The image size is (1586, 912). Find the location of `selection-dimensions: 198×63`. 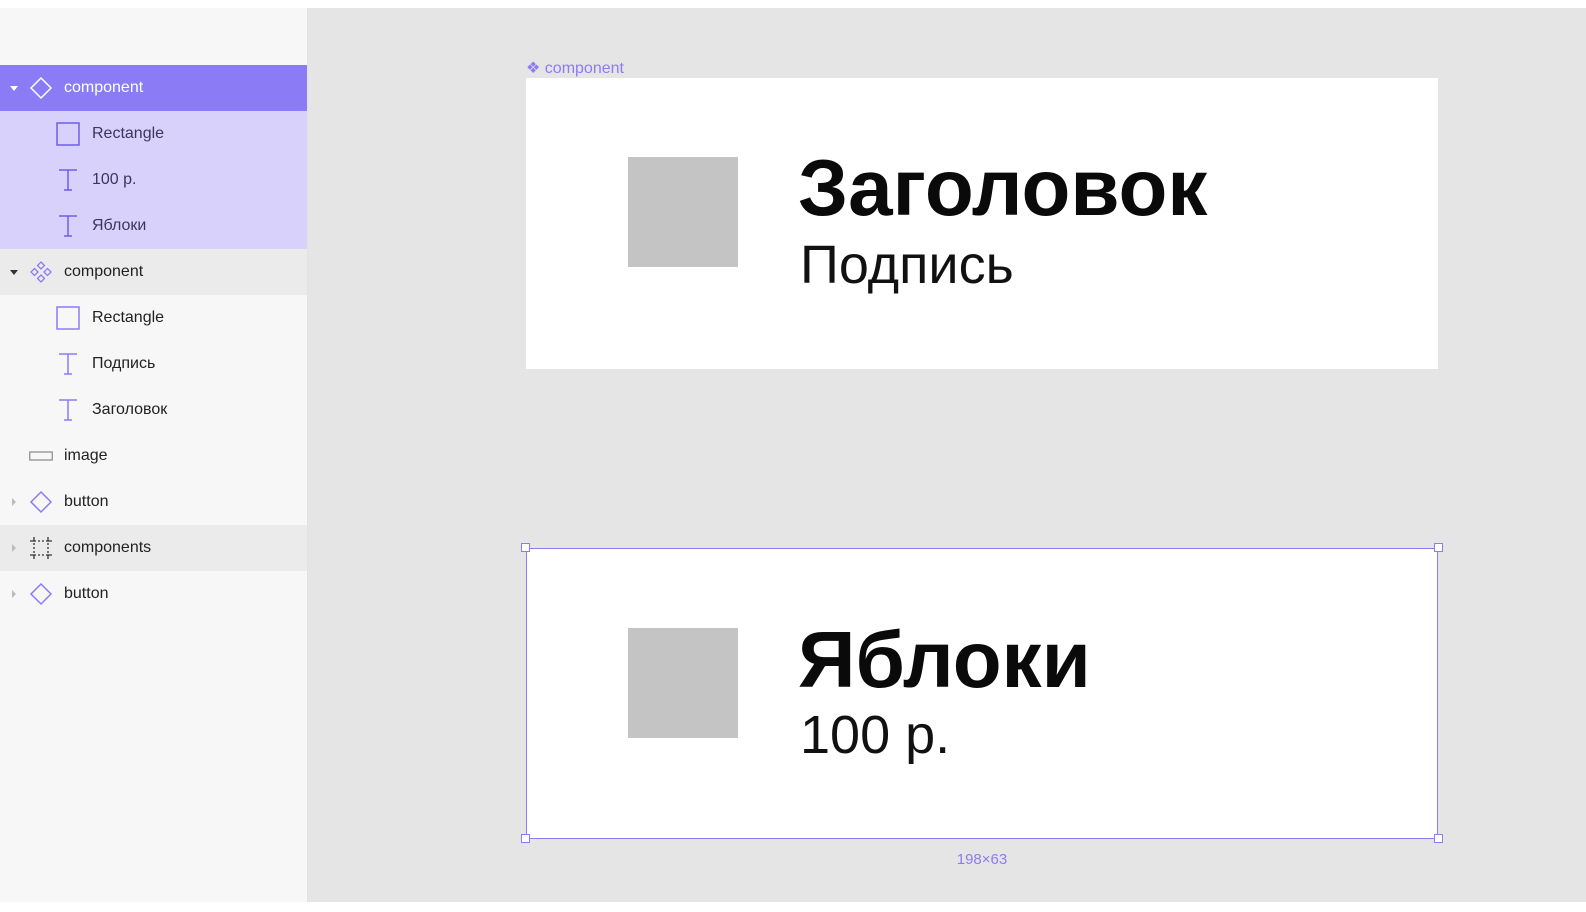

selection-dimensions: 198×63 is located at coordinates (982, 859).